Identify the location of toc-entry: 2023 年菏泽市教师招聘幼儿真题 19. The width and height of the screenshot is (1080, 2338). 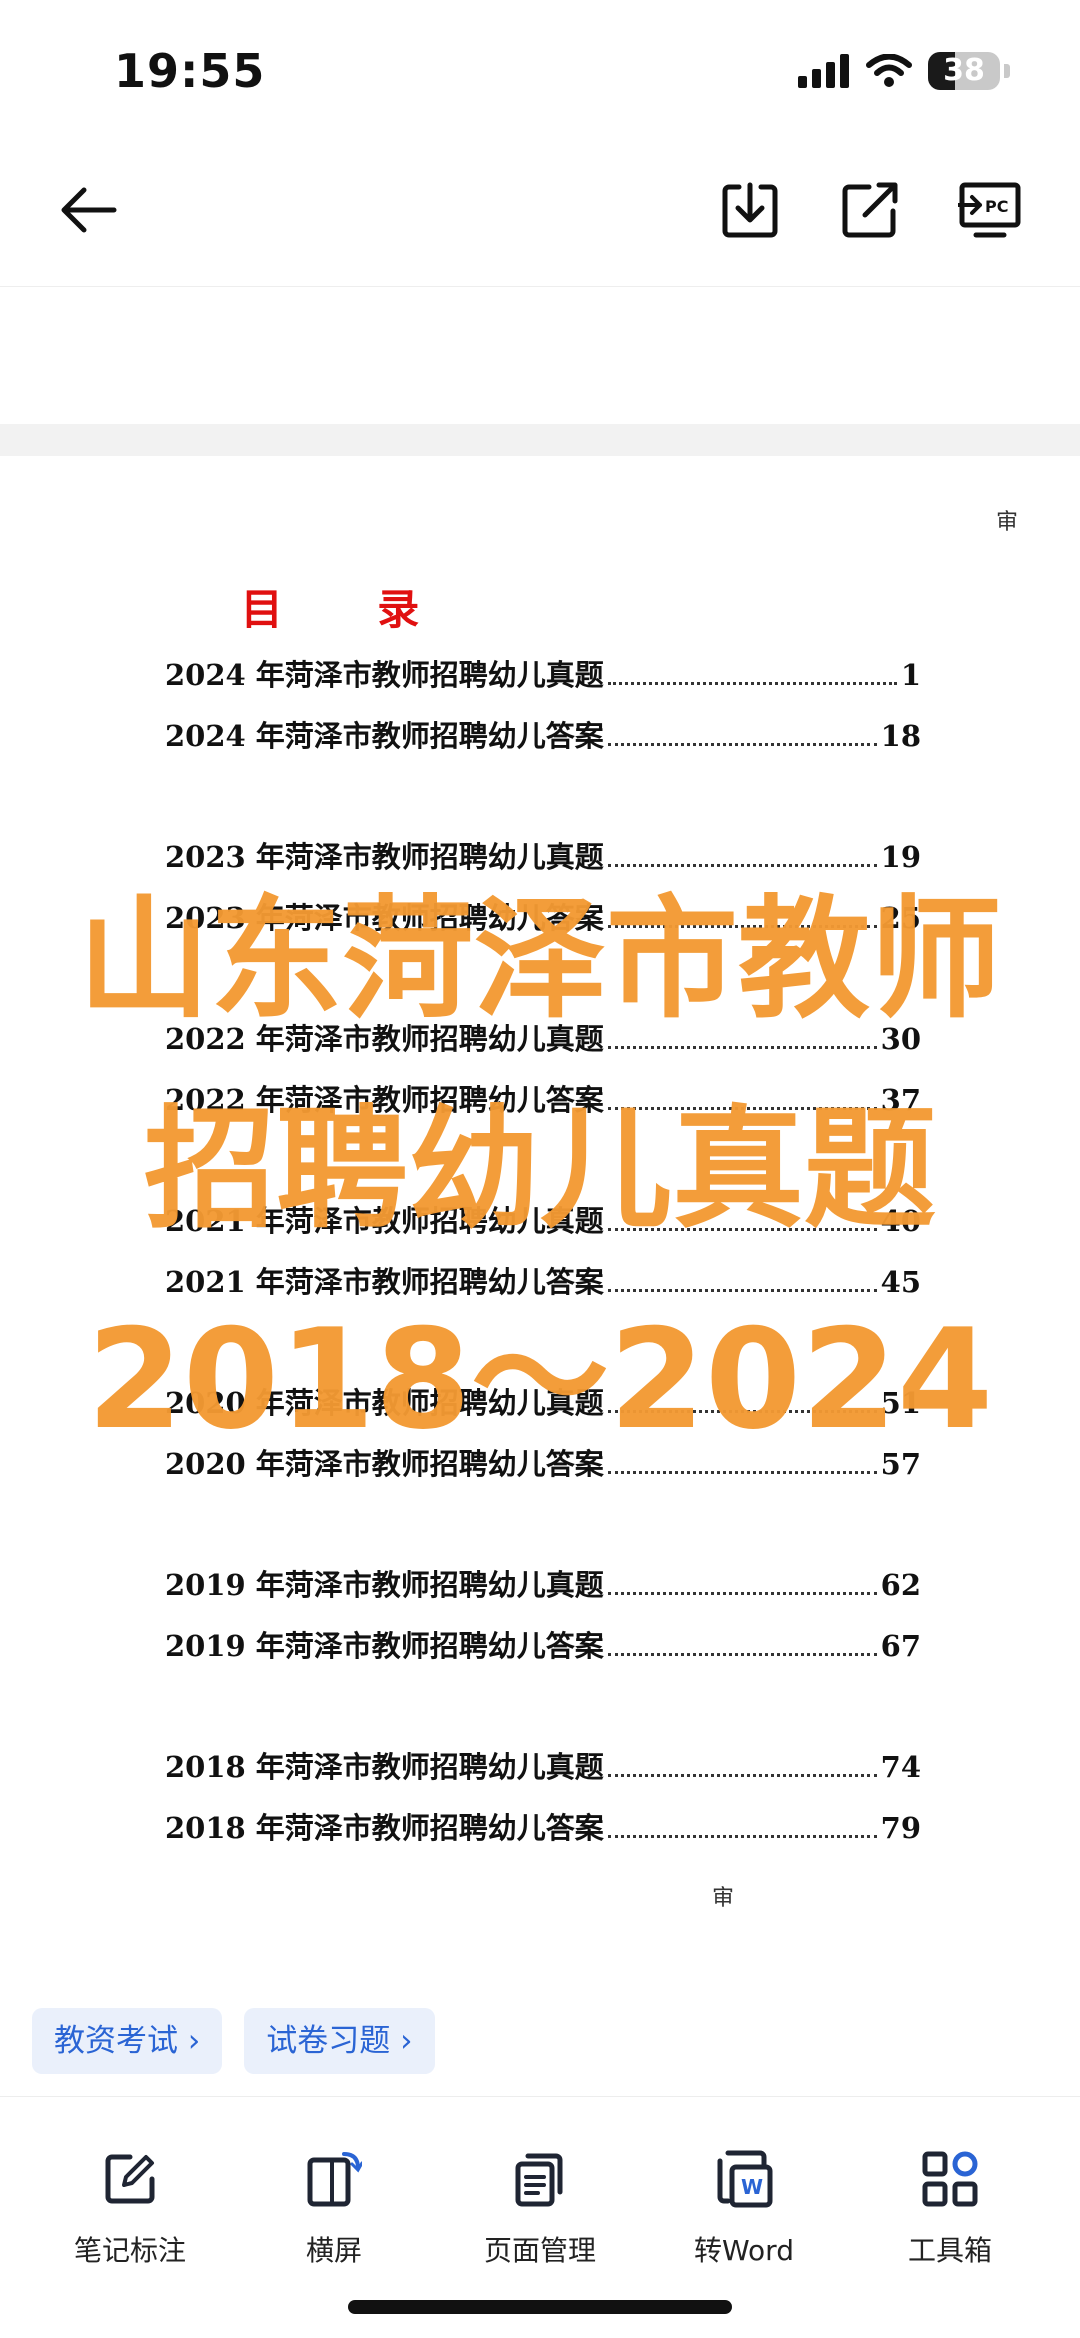
(543, 855).